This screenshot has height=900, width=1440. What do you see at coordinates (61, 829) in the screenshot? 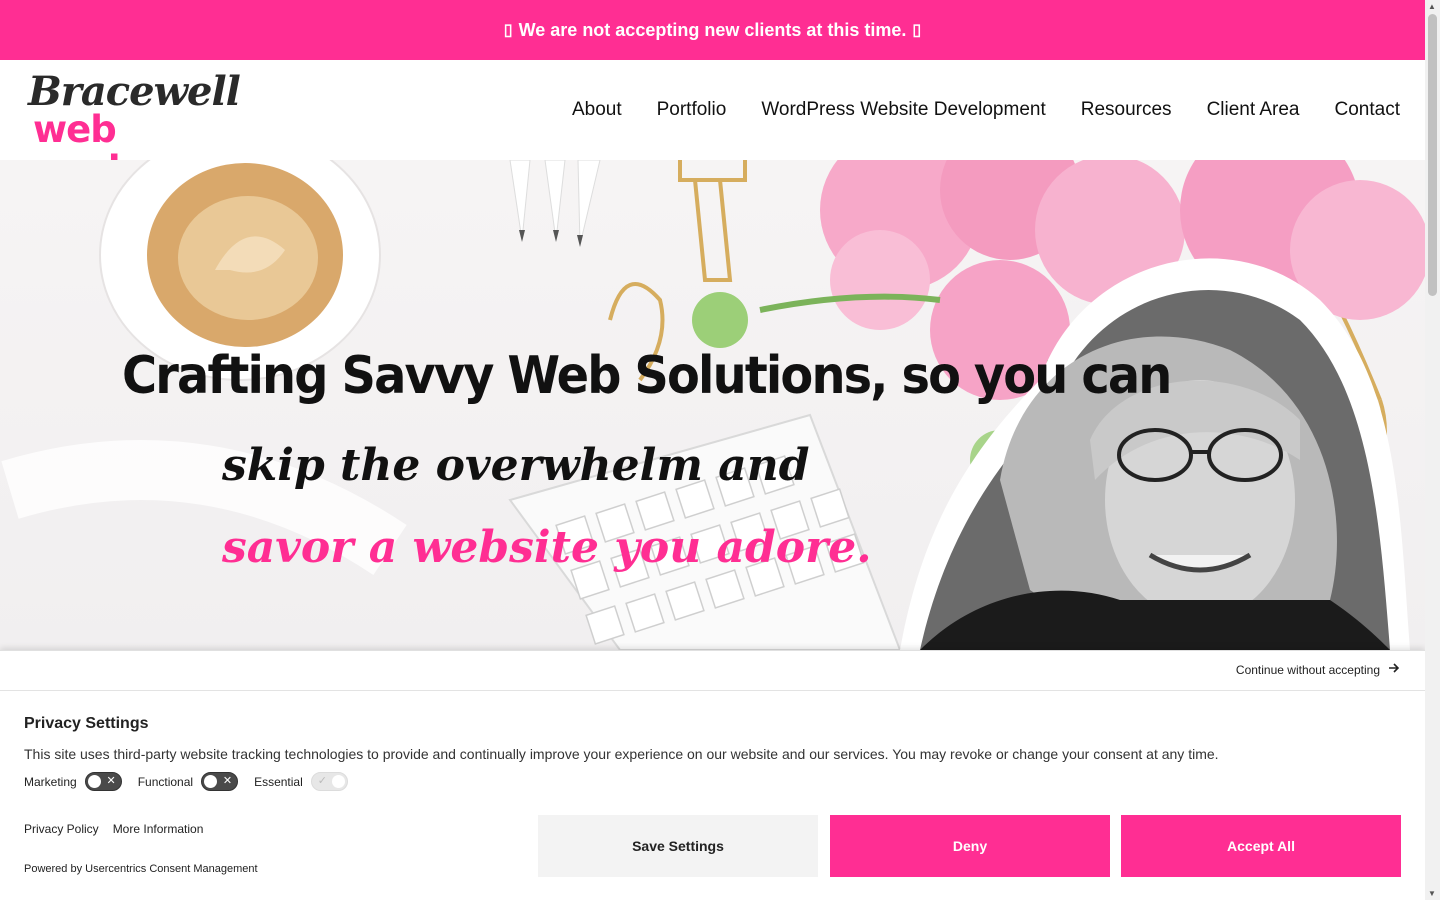
I see `privacy-policy-link: Privacy Policy` at bounding box center [61, 829].